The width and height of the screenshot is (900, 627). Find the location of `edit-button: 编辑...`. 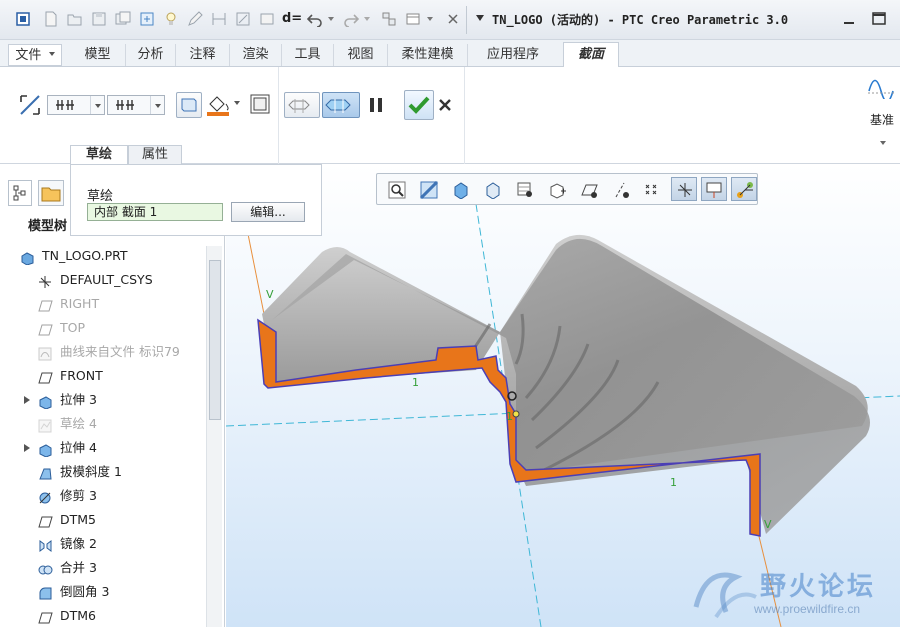

edit-button: 编辑... is located at coordinates (268, 212).